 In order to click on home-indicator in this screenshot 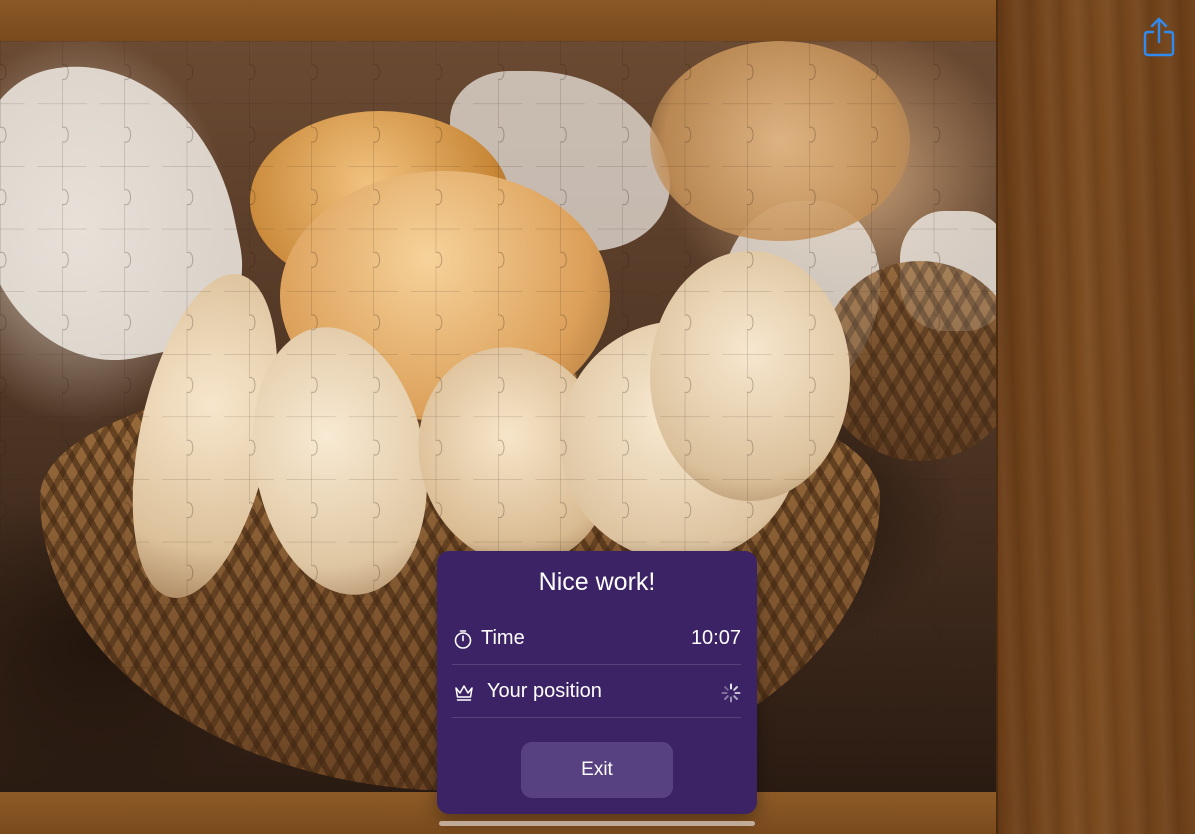, I will do `click(597, 823)`.